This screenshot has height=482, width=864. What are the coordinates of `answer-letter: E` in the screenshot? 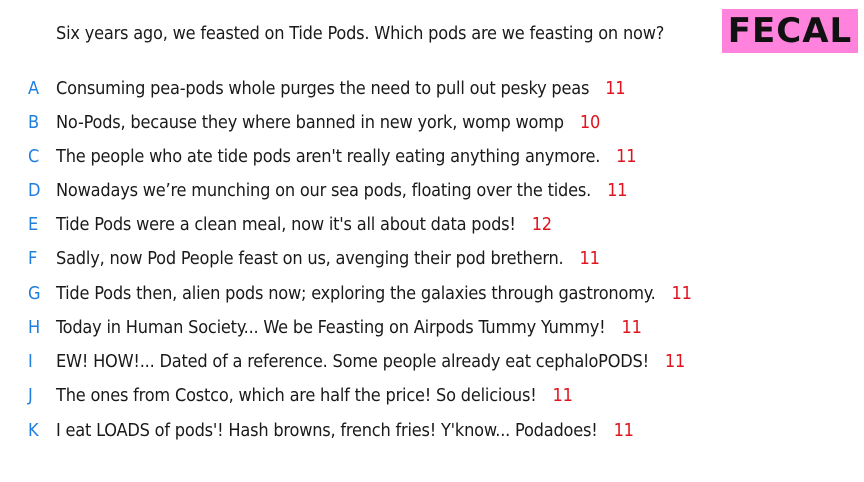 It's located at (33, 224).